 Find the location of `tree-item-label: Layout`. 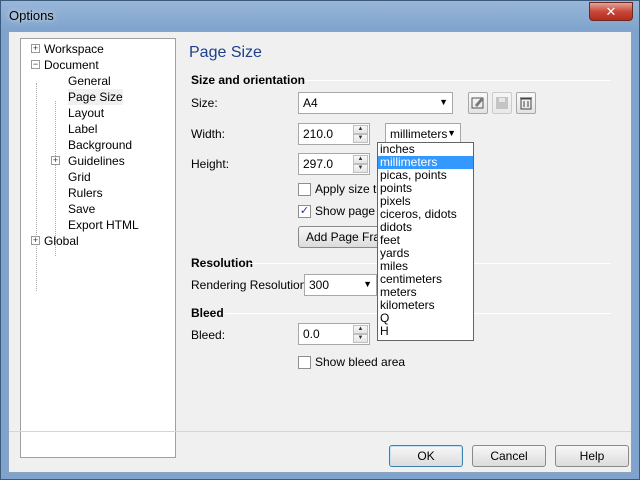

tree-item-label: Layout is located at coordinates (86, 113).